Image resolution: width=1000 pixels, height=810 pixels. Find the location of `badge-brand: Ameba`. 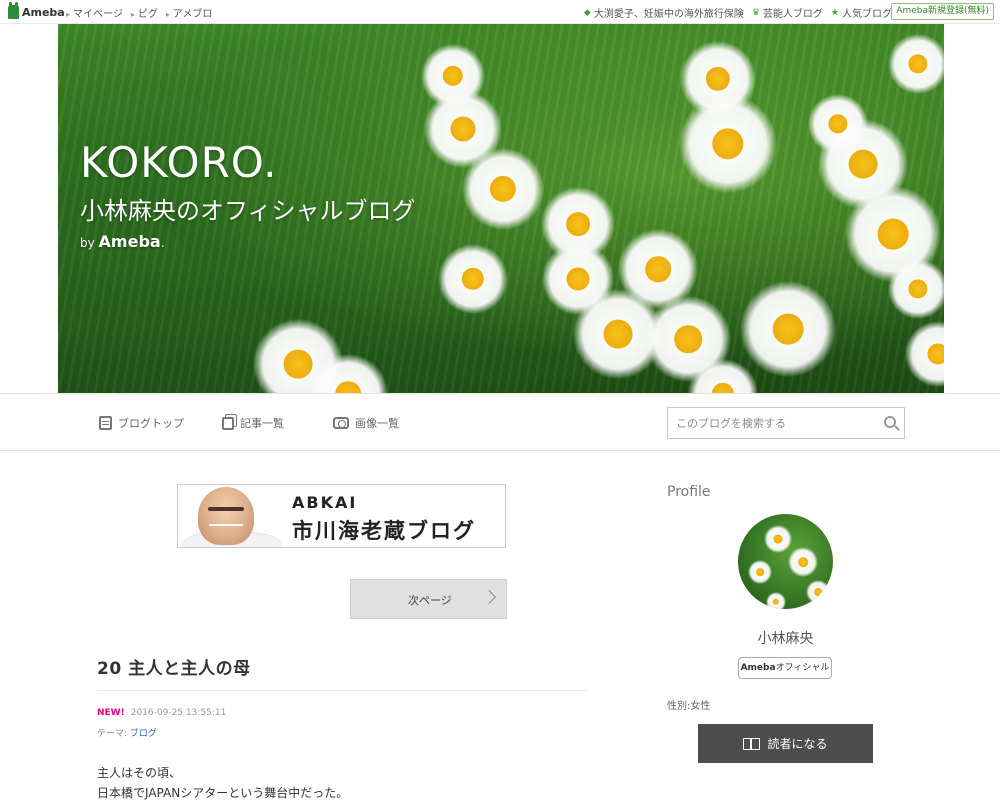

badge-brand: Ameba is located at coordinates (758, 668).